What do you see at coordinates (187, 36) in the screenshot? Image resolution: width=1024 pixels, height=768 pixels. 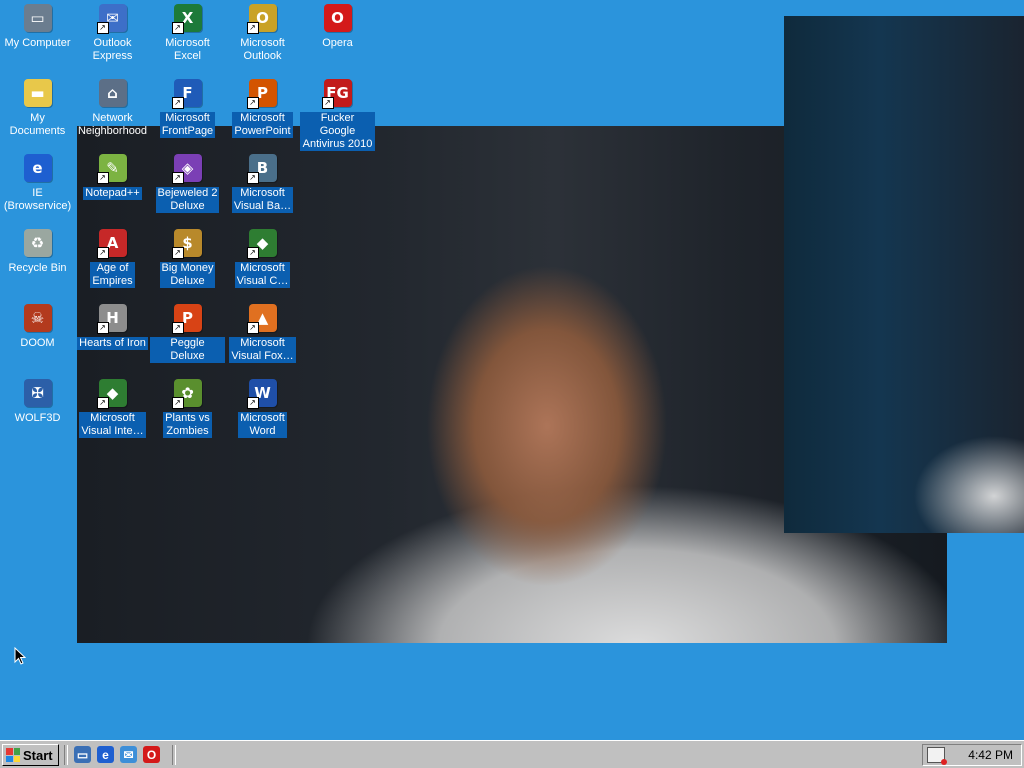 I see `desktop-icon: X ↗ Microsoft Excel` at bounding box center [187, 36].